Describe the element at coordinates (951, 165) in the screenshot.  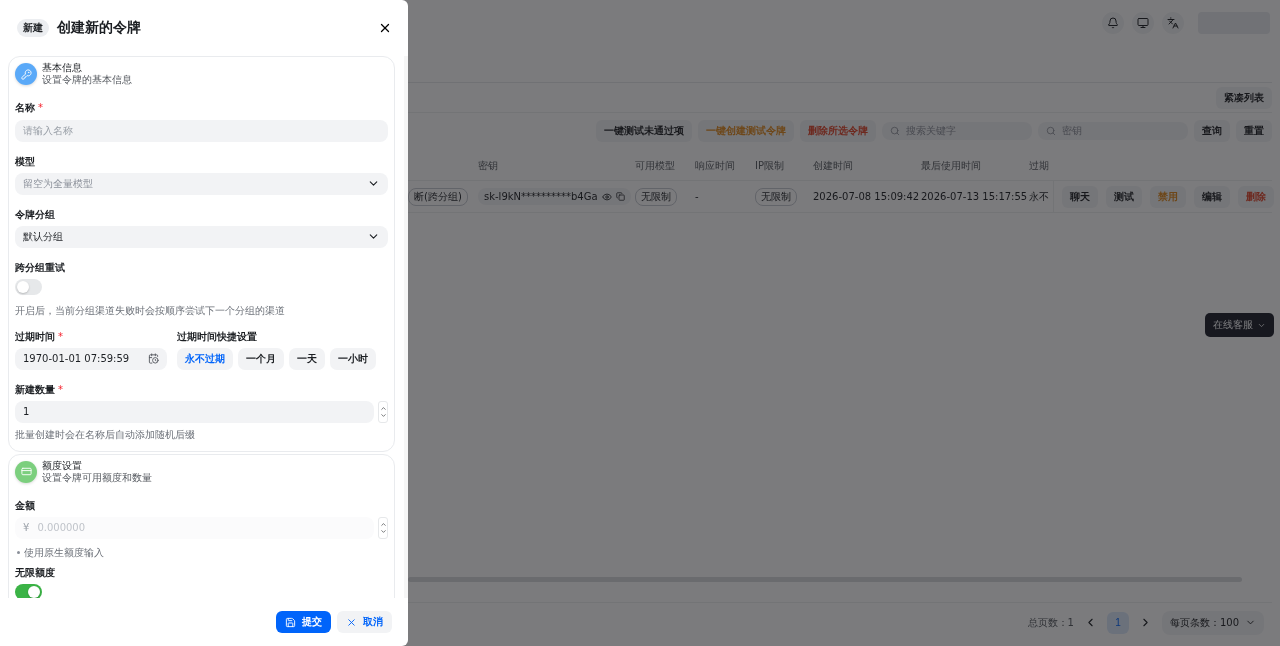
I see `column-header: 最后使用时间` at that location.